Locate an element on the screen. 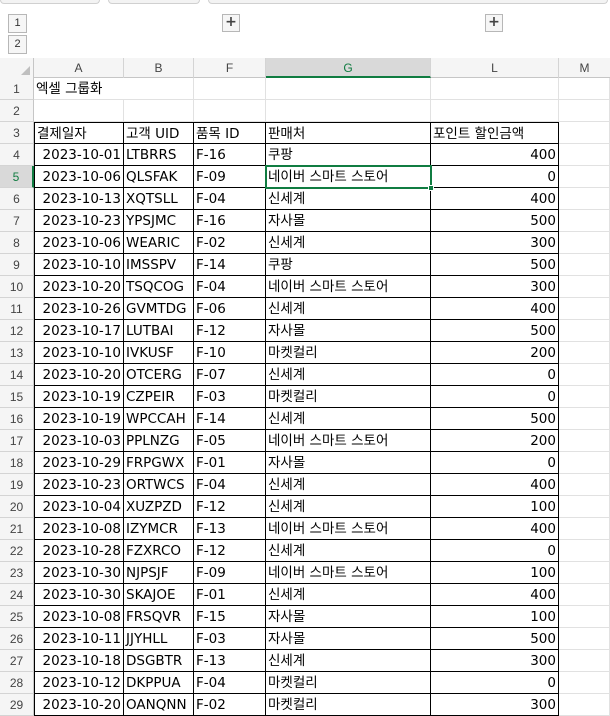 Image resolution: width=610 pixels, height=716 pixels. table-cell: 2023-10-17 is located at coordinates (79, 331).